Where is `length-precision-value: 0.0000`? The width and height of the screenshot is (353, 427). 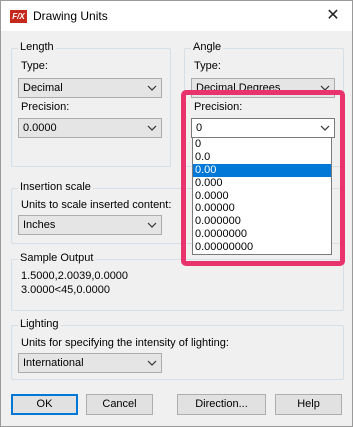 length-precision-value: 0.0000 is located at coordinates (40, 128).